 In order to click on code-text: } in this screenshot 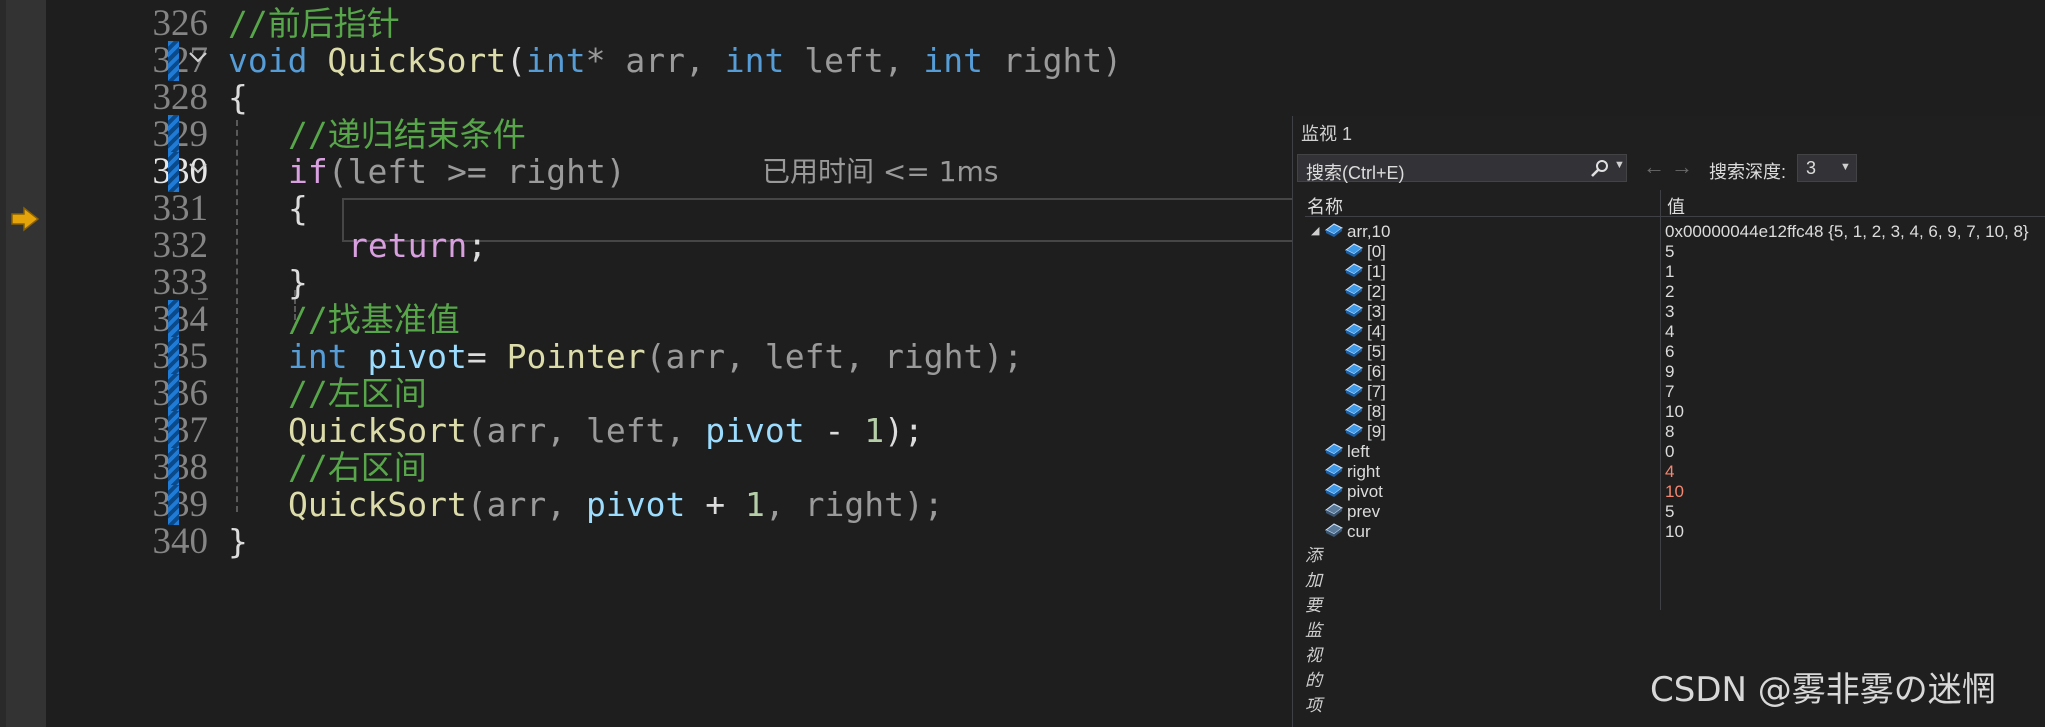, I will do `click(238, 542)`.